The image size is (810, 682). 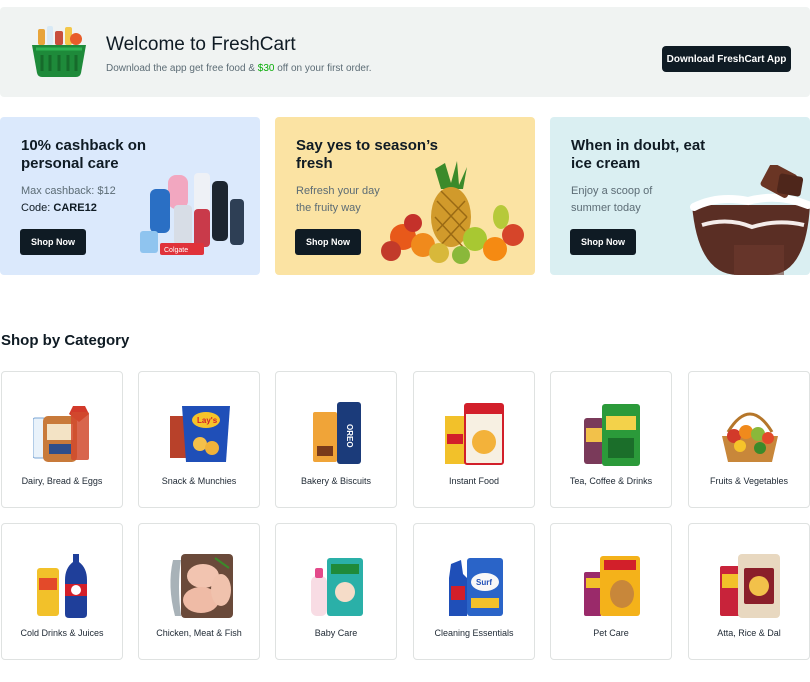 I want to click on category-label: Fruits & Vegetables, so click(x=749, y=481).